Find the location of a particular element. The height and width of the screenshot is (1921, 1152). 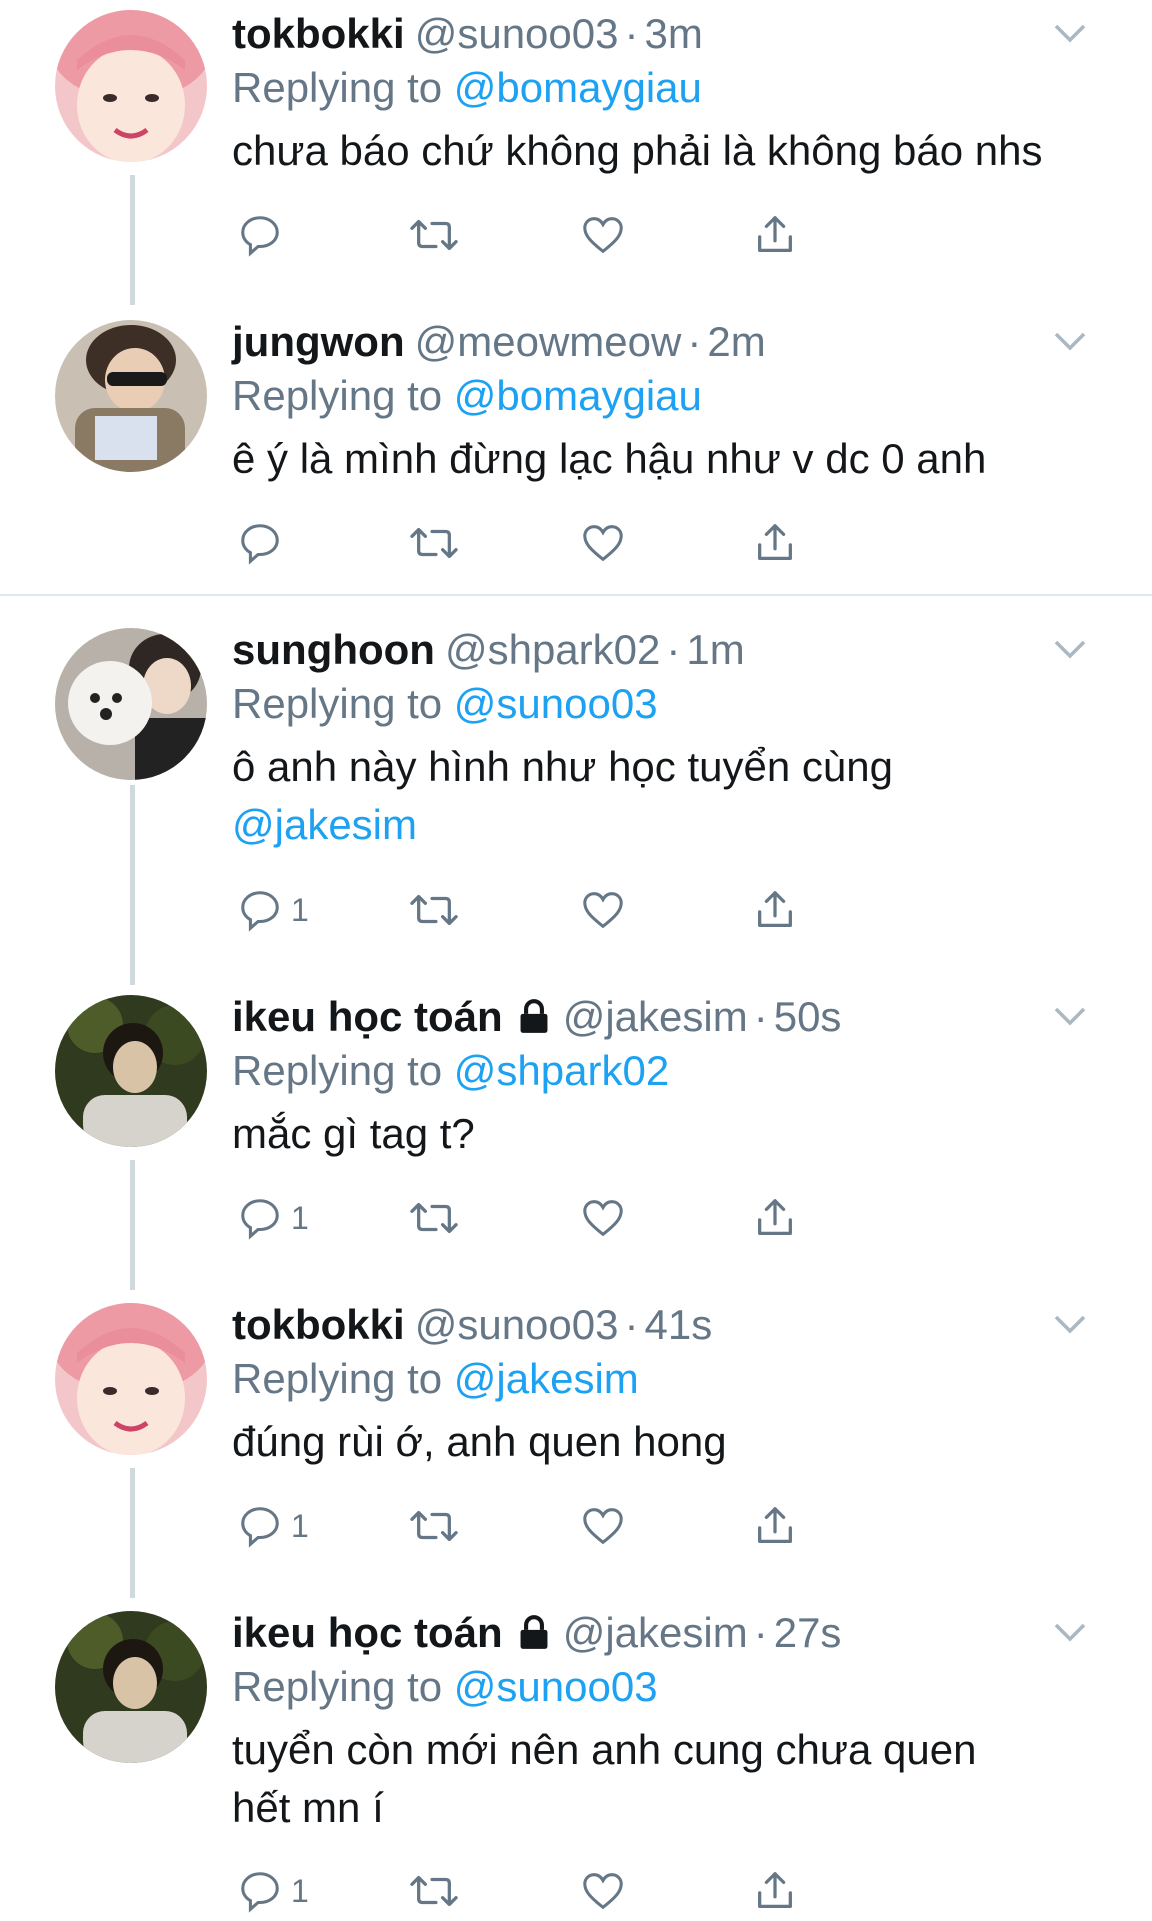

display-name: jungwon is located at coordinates (318, 341).